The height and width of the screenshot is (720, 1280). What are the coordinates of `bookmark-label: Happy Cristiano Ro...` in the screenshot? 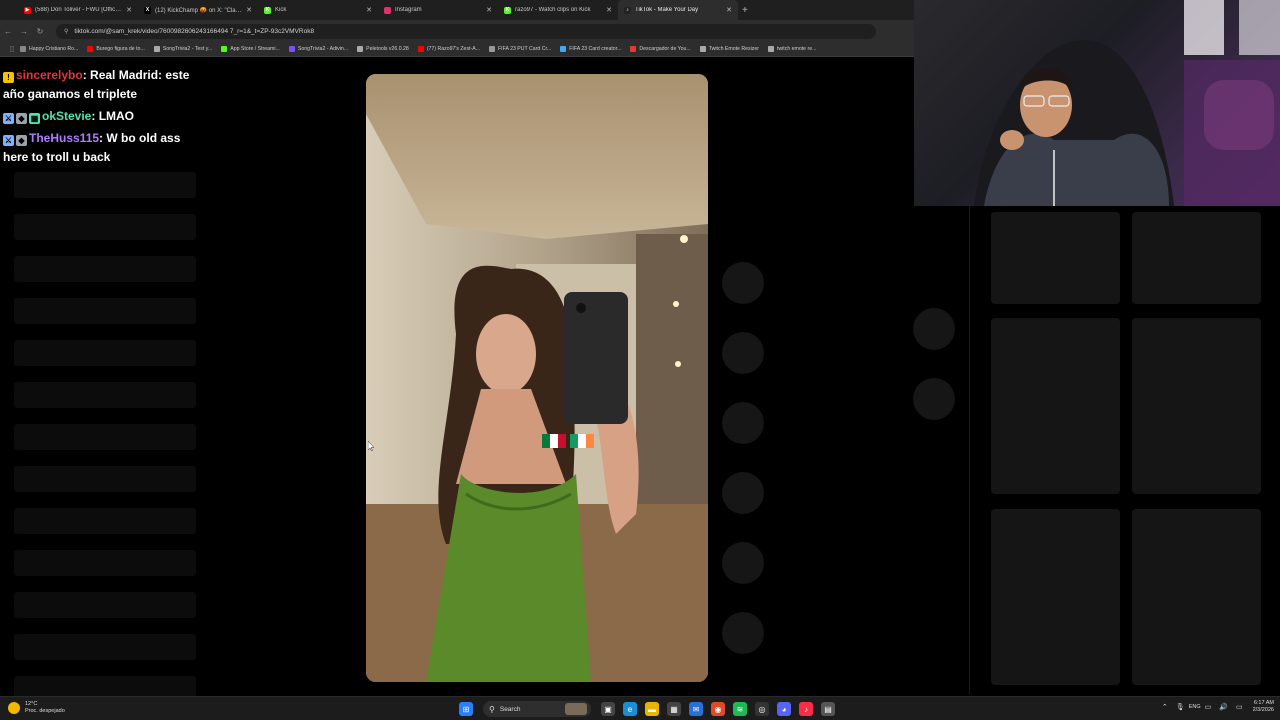 It's located at (54, 49).